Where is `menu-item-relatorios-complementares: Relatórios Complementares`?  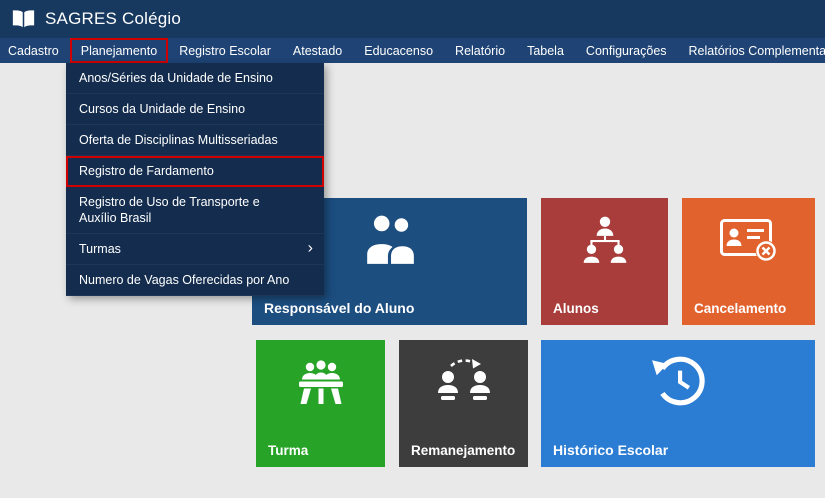
menu-item-relatorios-complementares: Relatórios Complementares is located at coordinates (751, 50).